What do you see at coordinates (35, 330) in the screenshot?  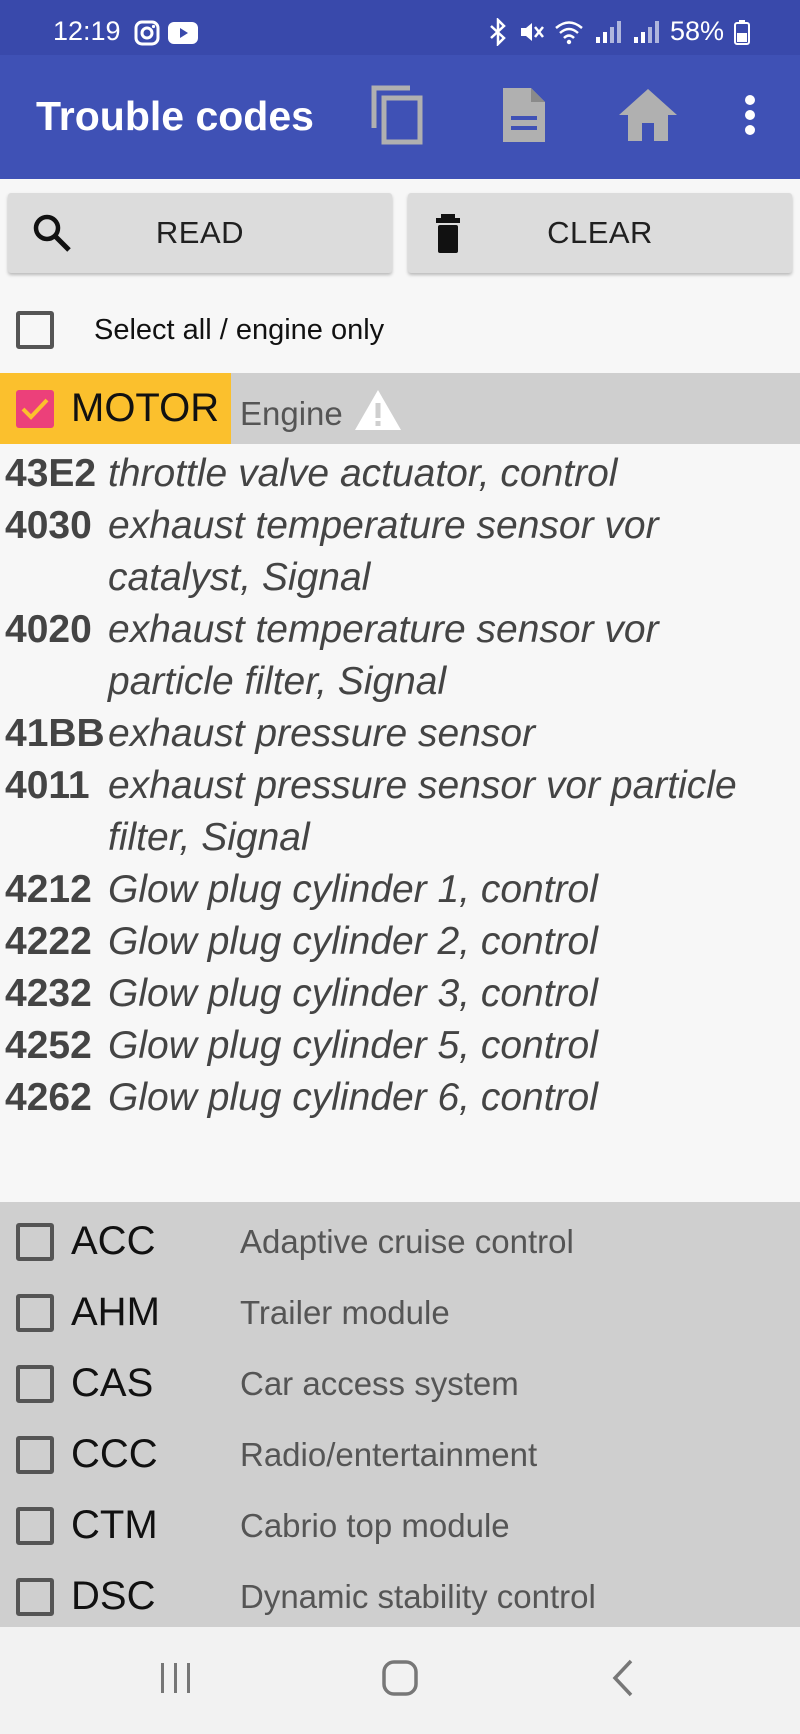 I see `select-all-checkbox` at bounding box center [35, 330].